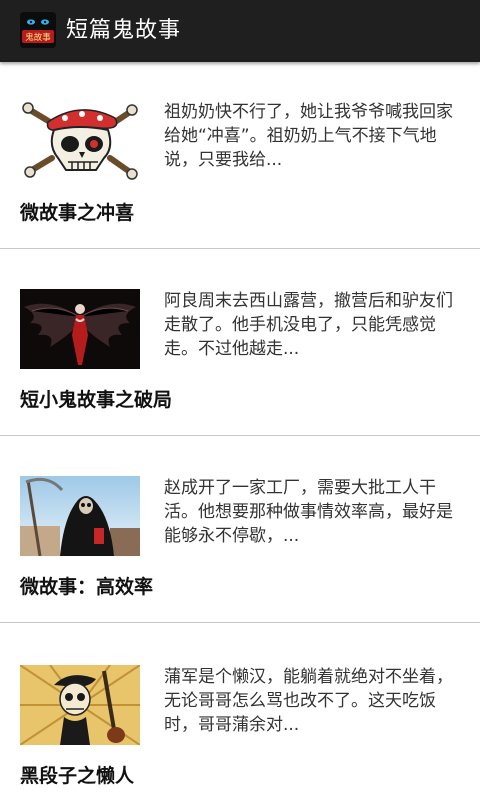 The height and width of the screenshot is (800, 480). Describe the element at coordinates (77, 213) in the screenshot. I see `story-title: 微故事之冲喜` at that location.